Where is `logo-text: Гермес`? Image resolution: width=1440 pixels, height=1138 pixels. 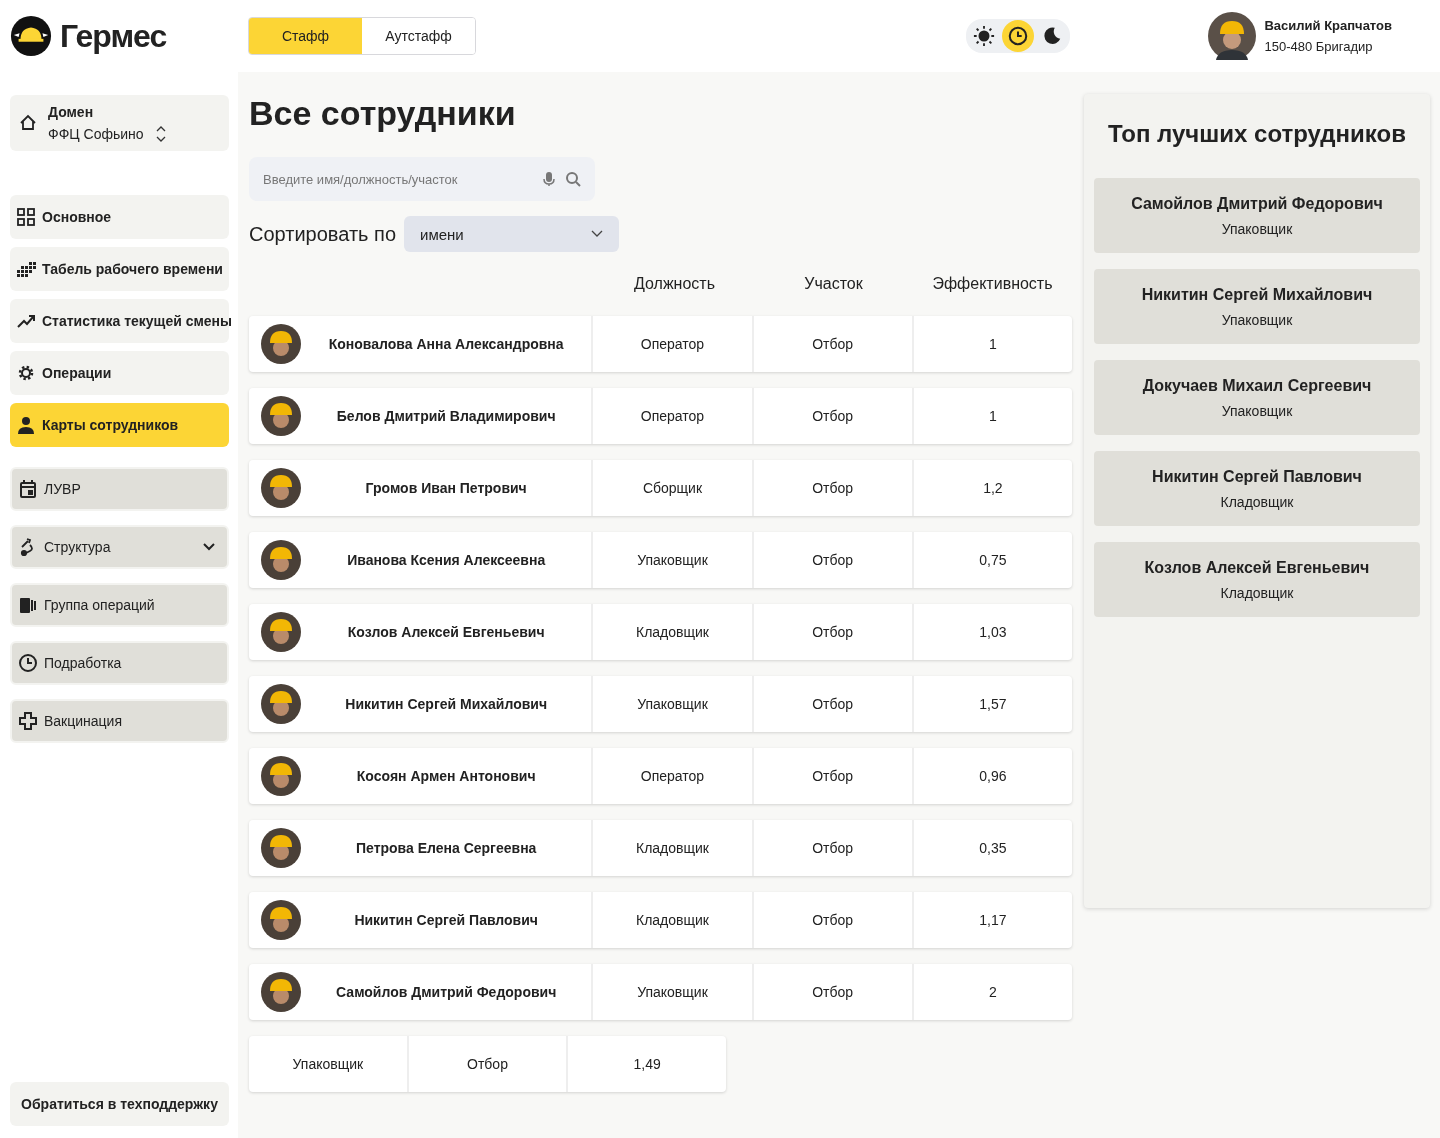 logo-text: Гермес is located at coordinates (113, 36).